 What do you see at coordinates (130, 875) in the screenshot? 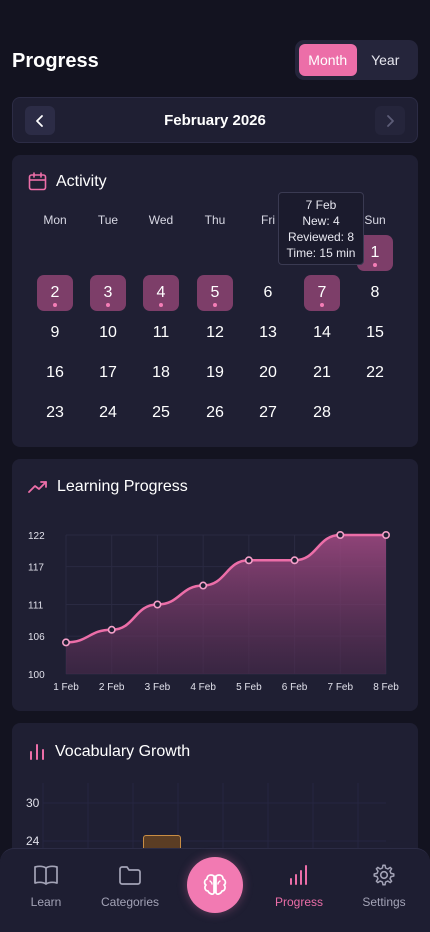
I see `folder-icon` at bounding box center [130, 875].